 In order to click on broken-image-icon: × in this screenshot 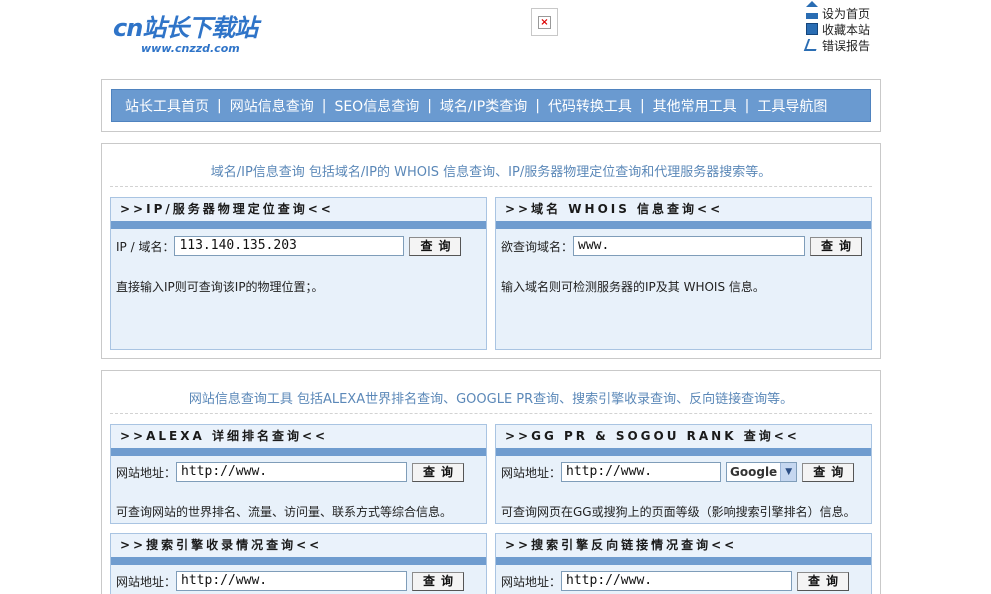, I will do `click(544, 22)`.